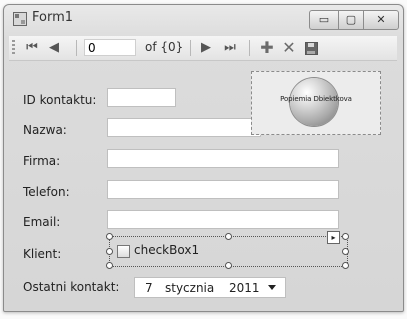 The height and width of the screenshot is (319, 407). What do you see at coordinates (316, 99) in the screenshot?
I see `picture-caption: Popiemia Dbiektkova` at bounding box center [316, 99].